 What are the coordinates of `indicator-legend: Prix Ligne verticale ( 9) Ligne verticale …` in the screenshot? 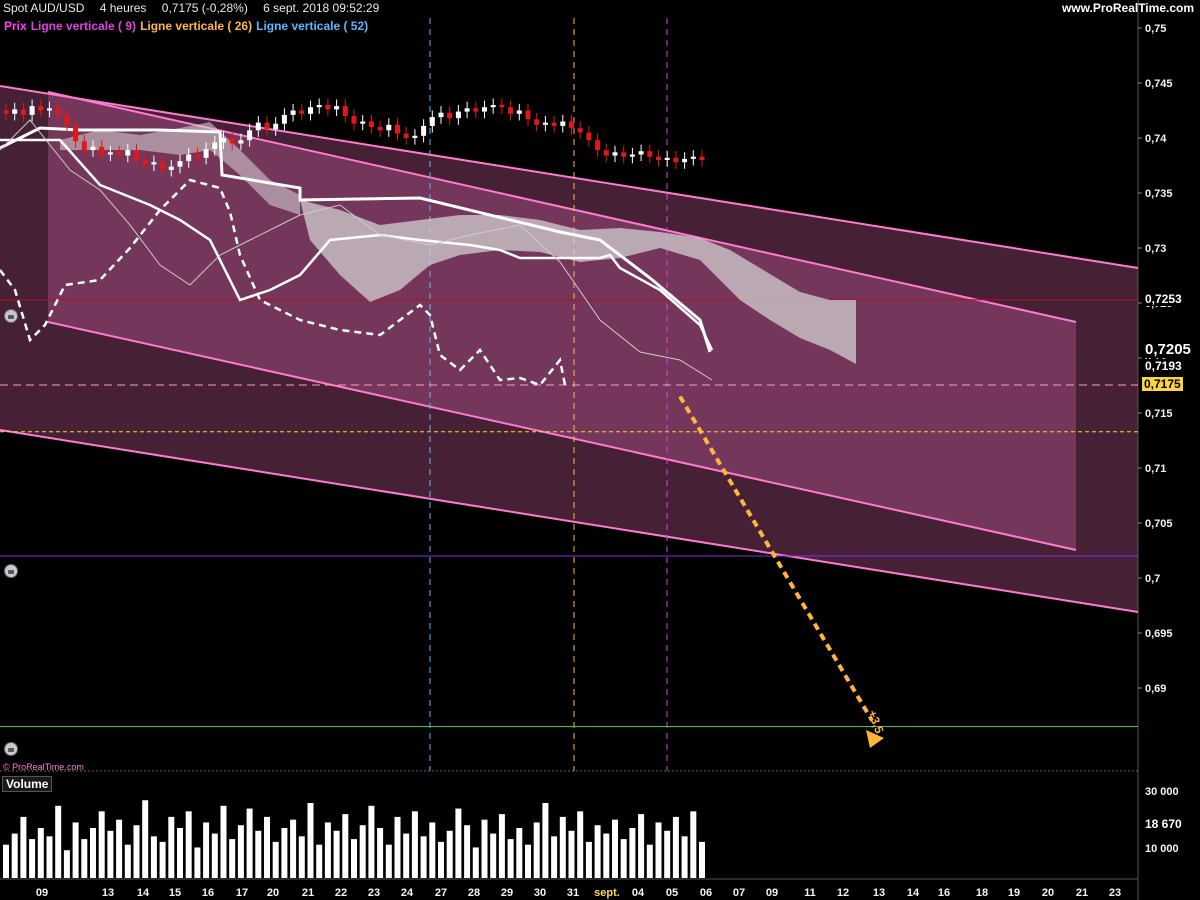 It's located at (188, 26).